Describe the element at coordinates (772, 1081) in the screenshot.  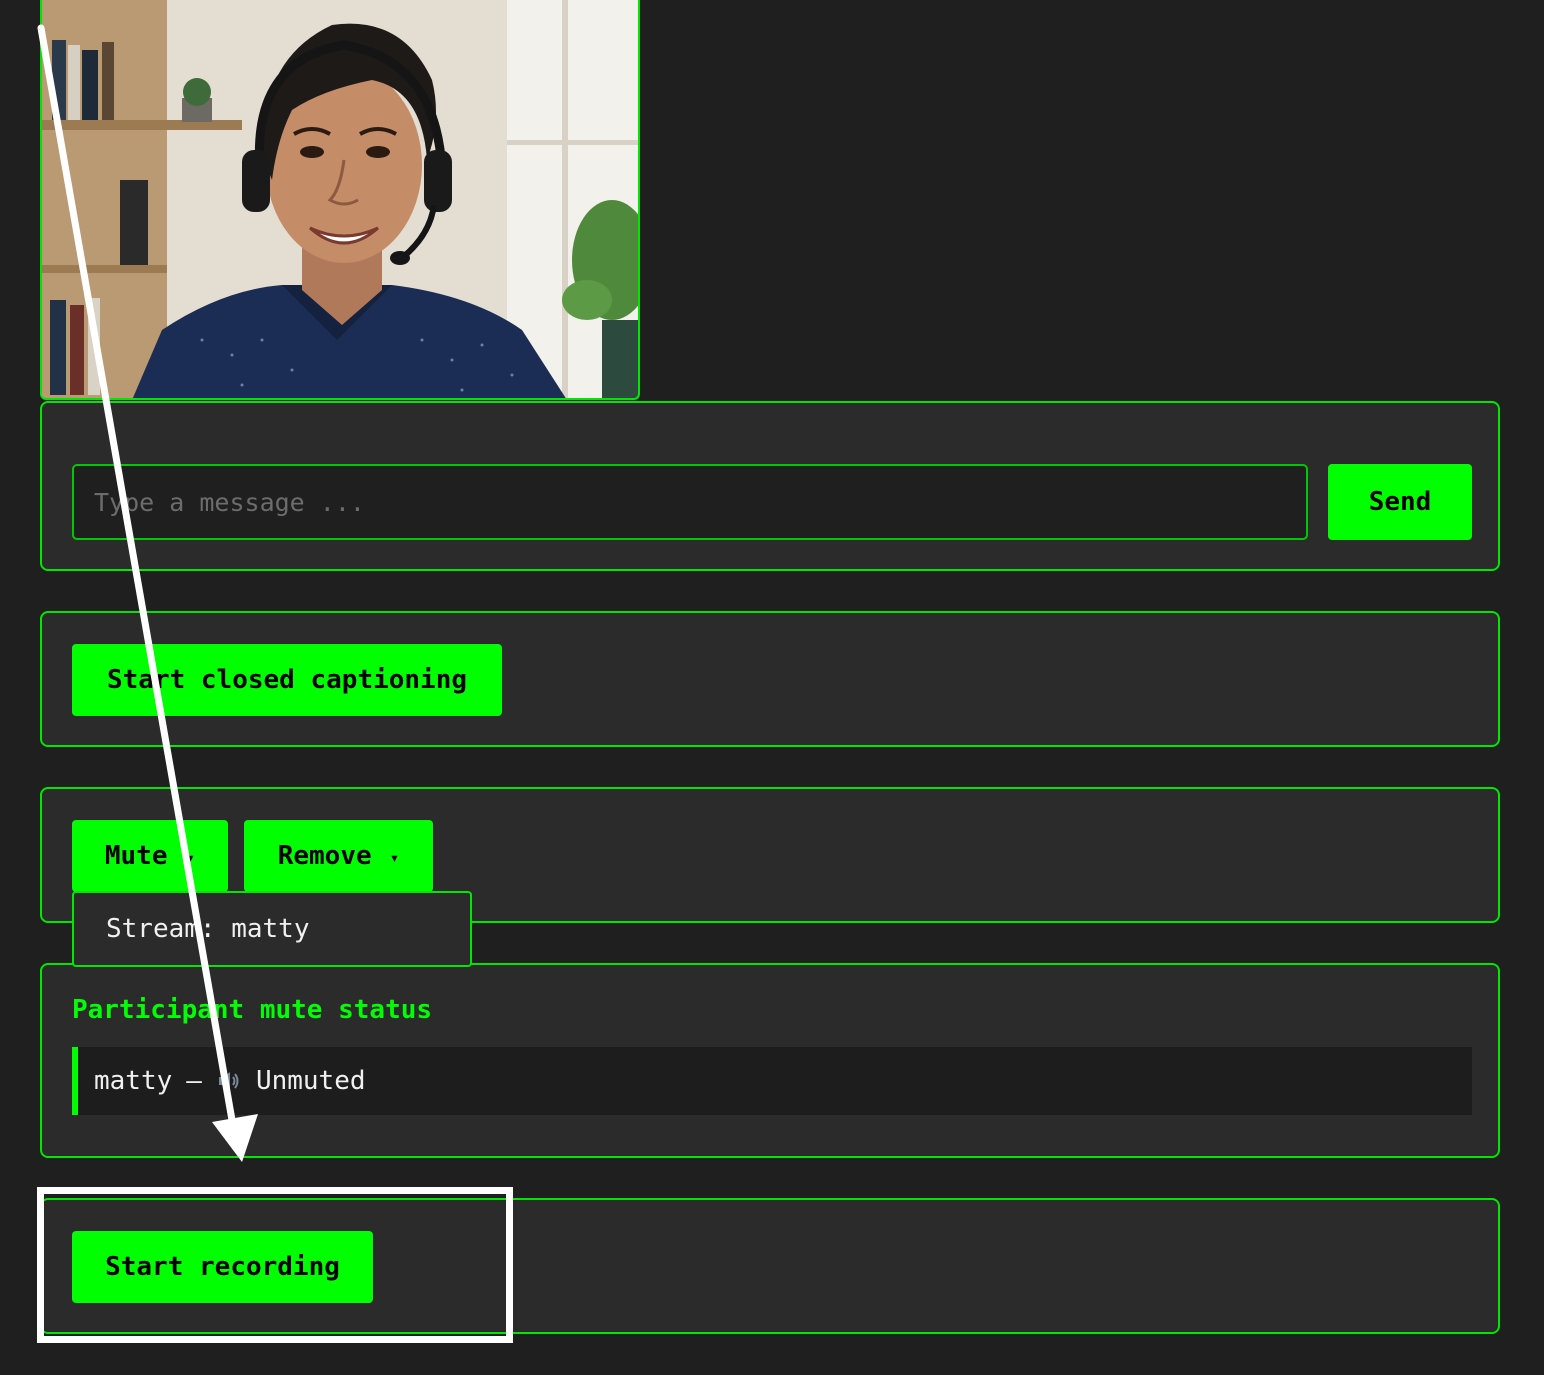
I see `participant-status-row: matty — Unmuted` at that location.